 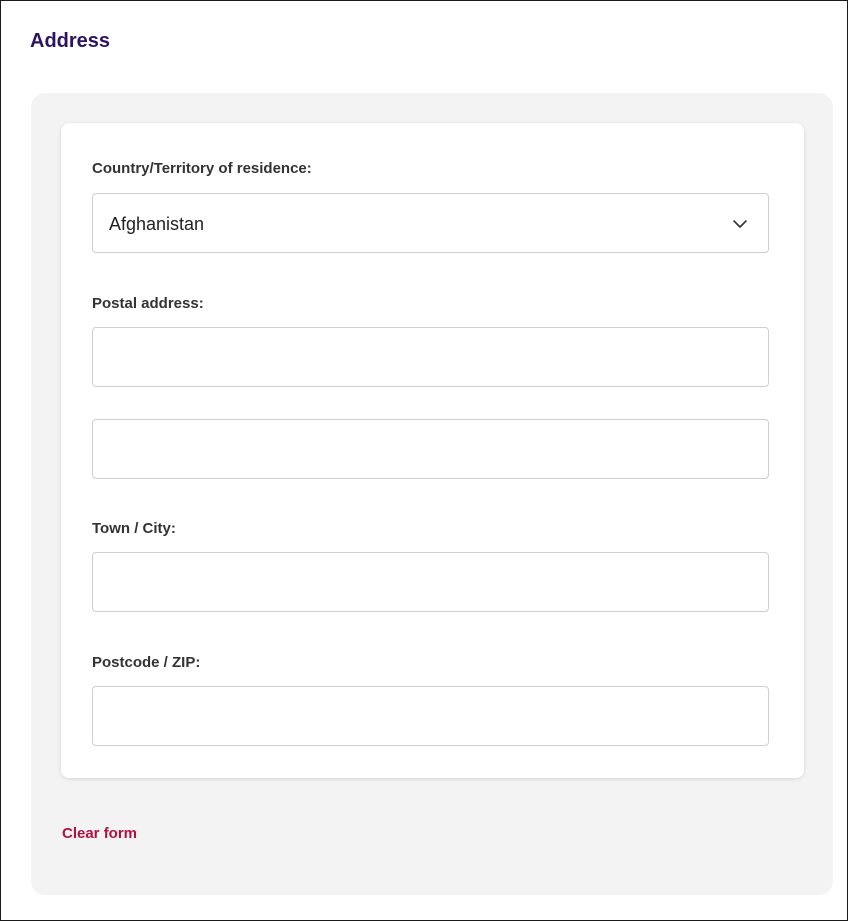 What do you see at coordinates (430, 223) in the screenshot?
I see `country-select: Afghanistan` at bounding box center [430, 223].